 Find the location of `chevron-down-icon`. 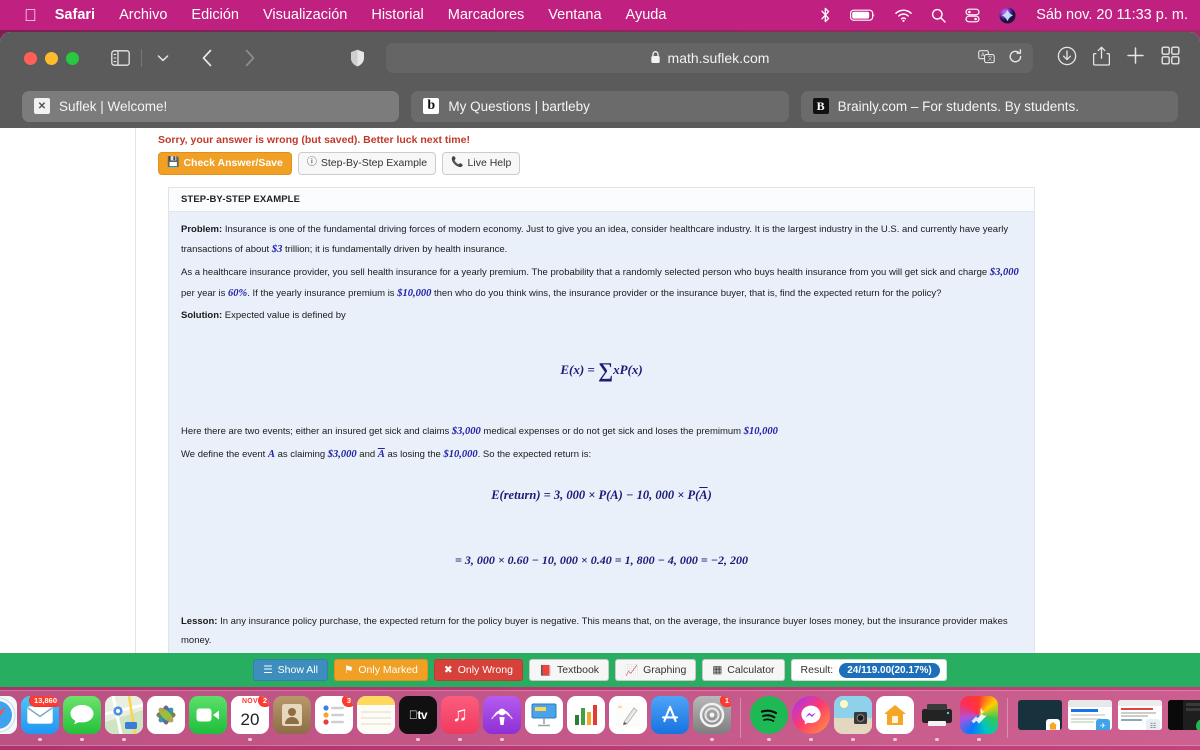

chevron-down-icon is located at coordinates (163, 58).